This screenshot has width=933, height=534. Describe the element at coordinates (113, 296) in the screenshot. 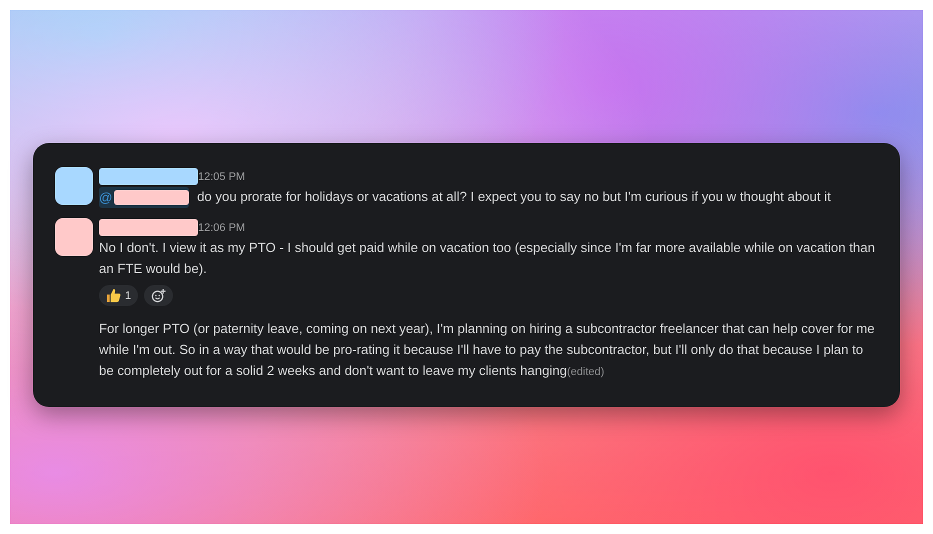

I see `thumbs-up-icon` at that location.